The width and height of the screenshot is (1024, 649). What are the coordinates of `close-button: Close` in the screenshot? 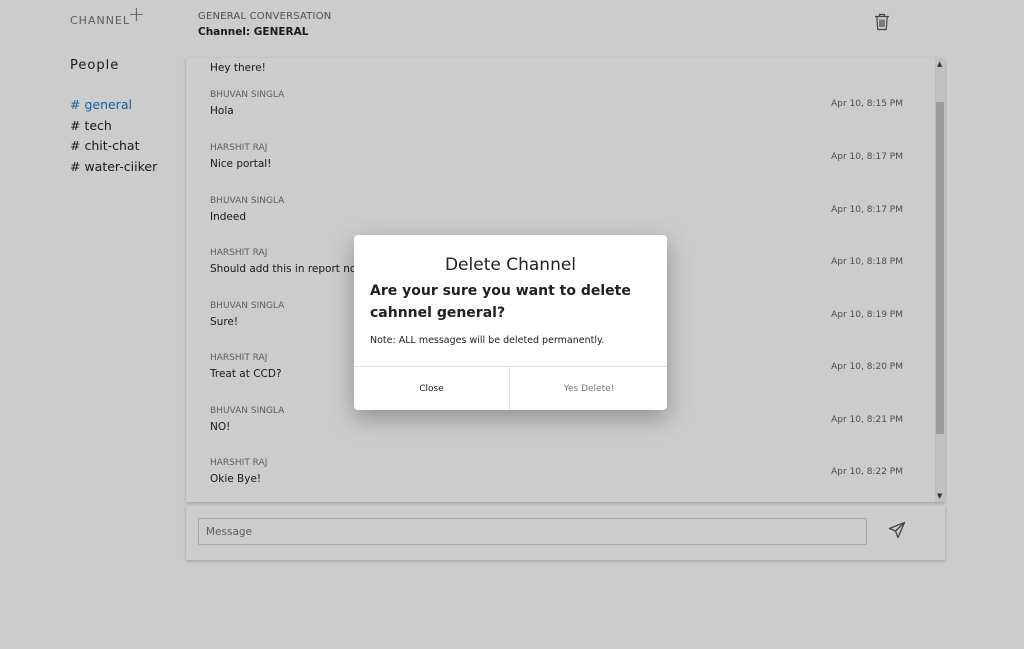 It's located at (432, 388).